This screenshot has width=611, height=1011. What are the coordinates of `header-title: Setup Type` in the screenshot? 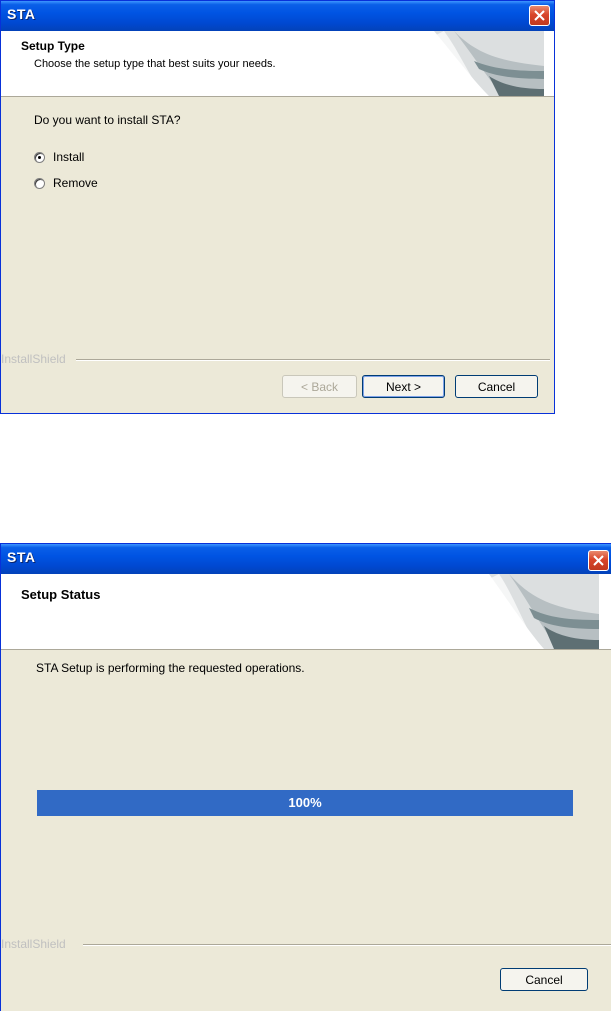 It's located at (53, 46).